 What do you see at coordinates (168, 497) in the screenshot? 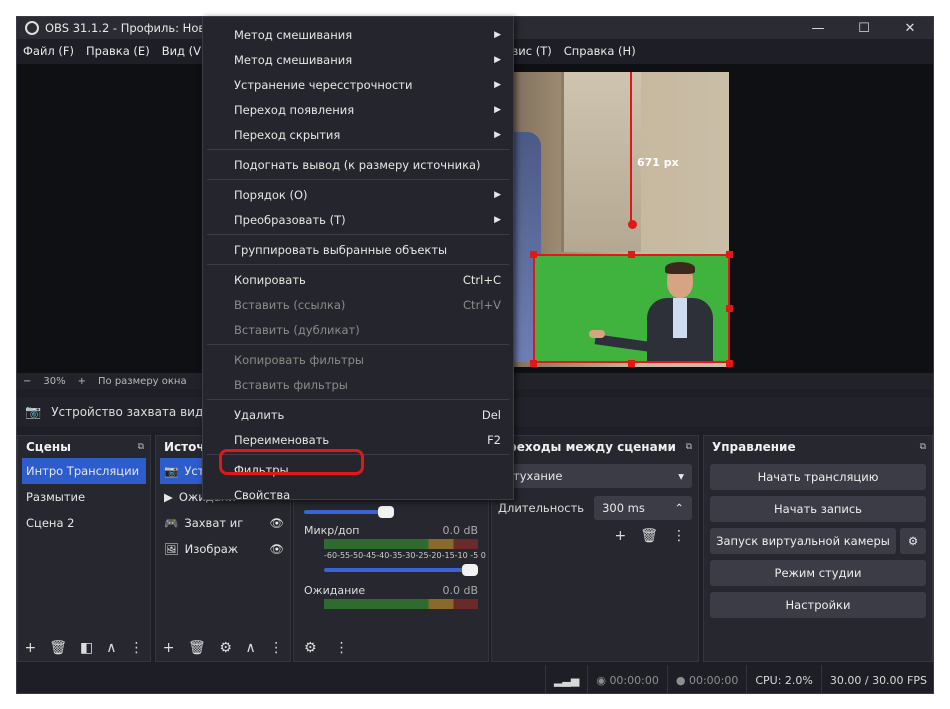
I see `play-icon: ▶` at bounding box center [168, 497].